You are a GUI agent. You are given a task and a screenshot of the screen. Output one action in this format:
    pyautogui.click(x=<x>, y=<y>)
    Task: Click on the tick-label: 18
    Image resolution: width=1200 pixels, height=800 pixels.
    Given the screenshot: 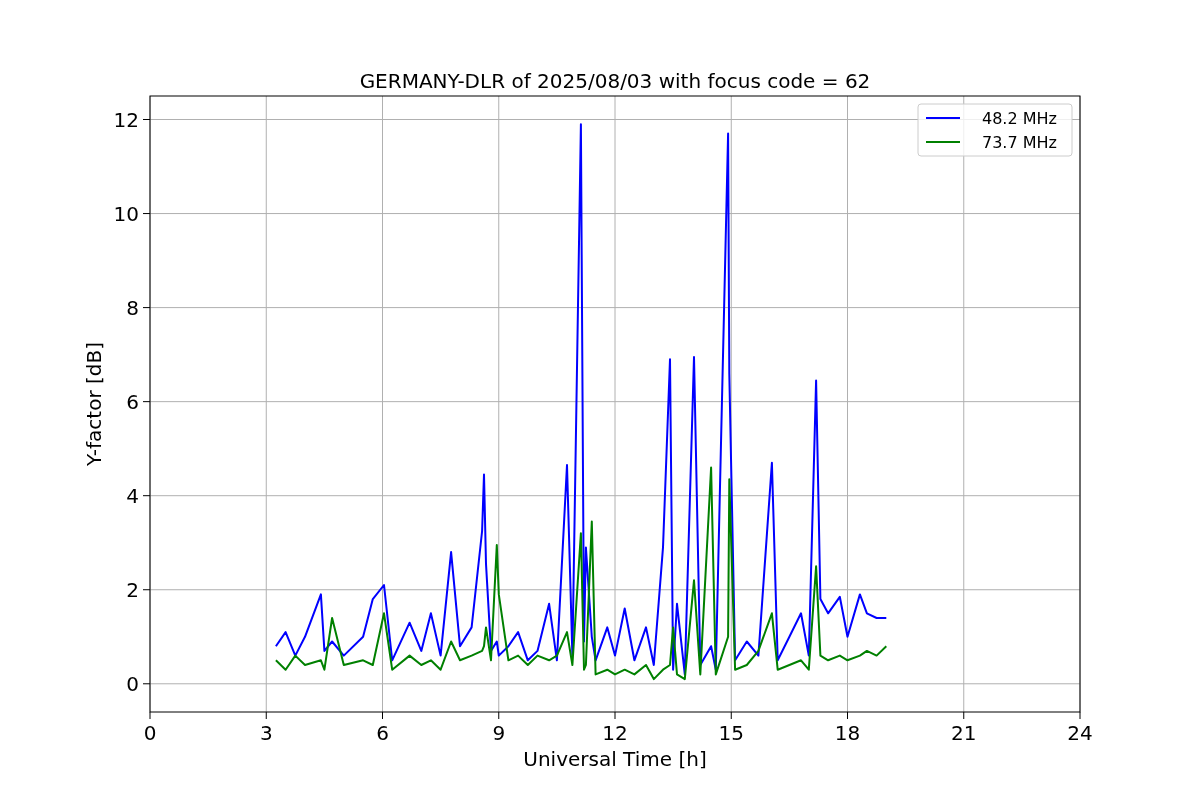 What is the action you would take?
    pyautogui.click(x=847, y=733)
    